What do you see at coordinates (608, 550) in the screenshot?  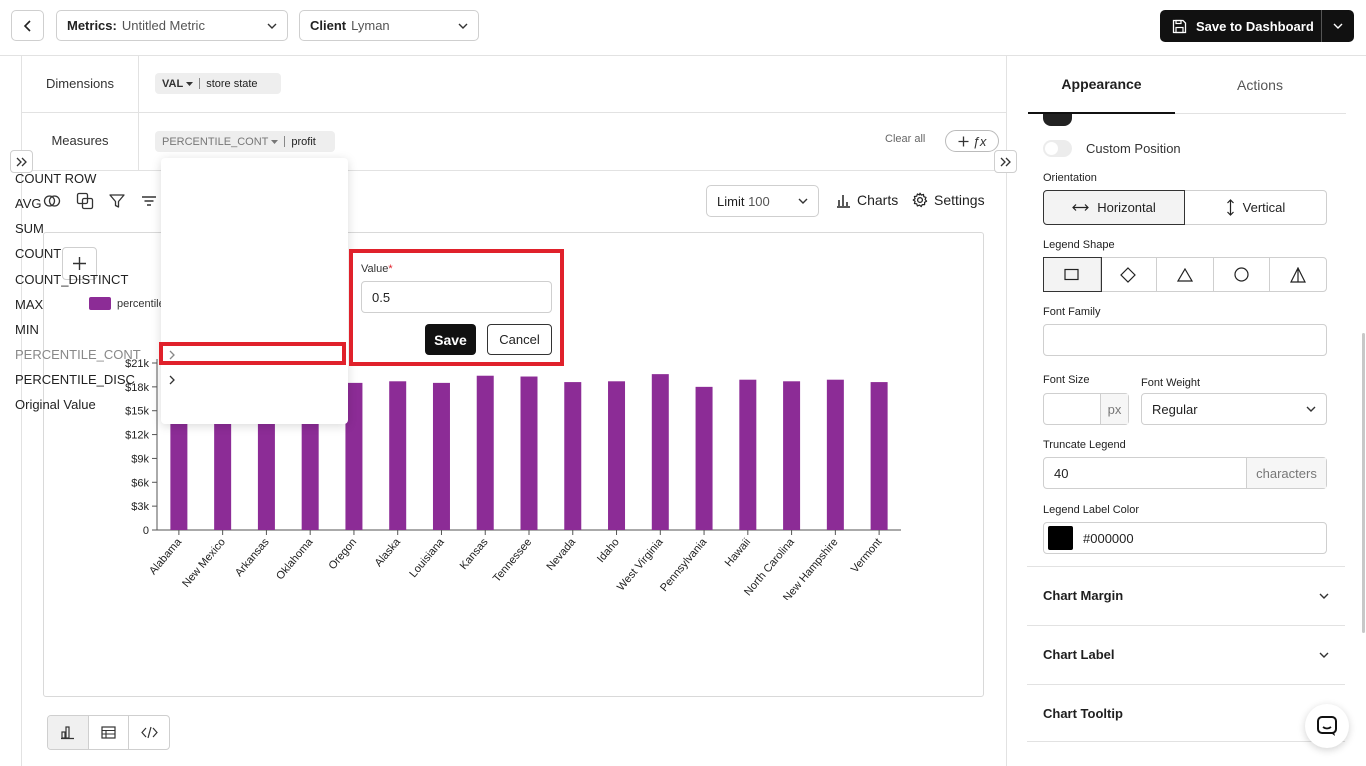 I see `x-tick-label: Idaho` at bounding box center [608, 550].